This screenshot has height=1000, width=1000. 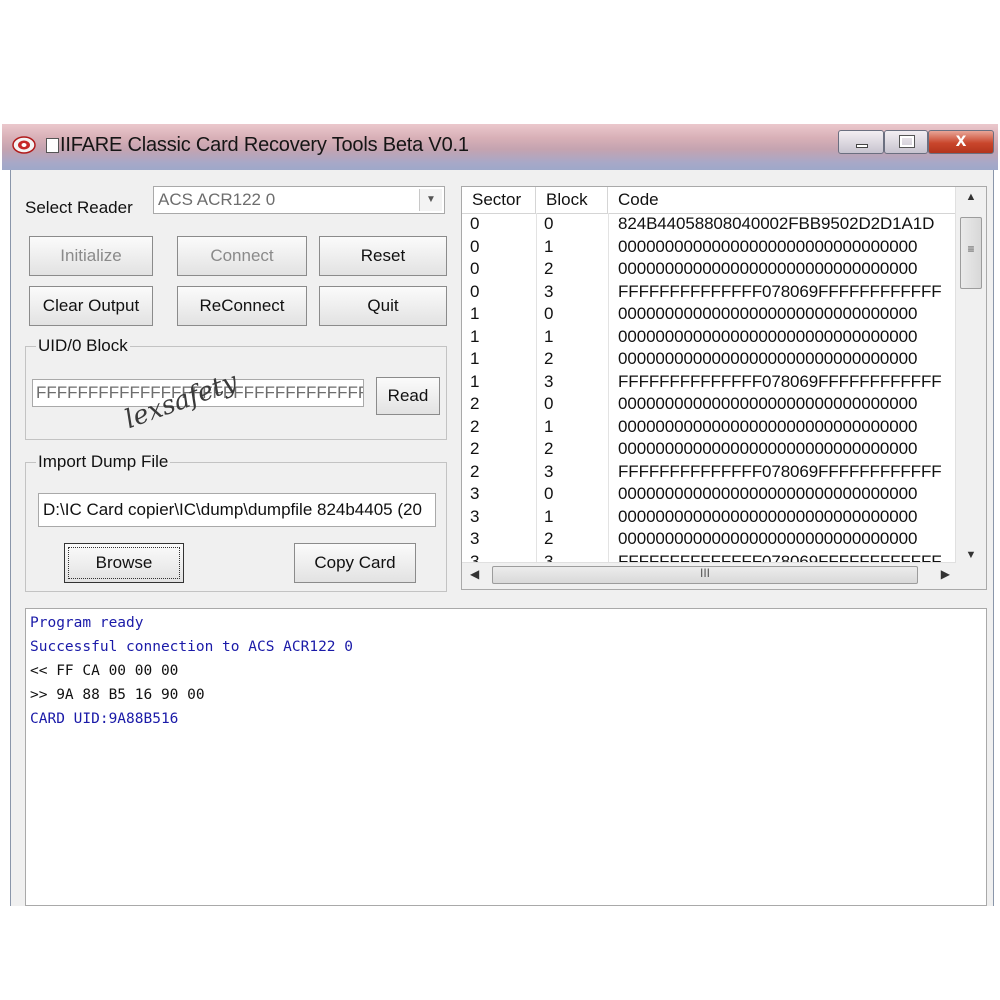 I want to click on focus-rectangle, so click(x=124, y=563).